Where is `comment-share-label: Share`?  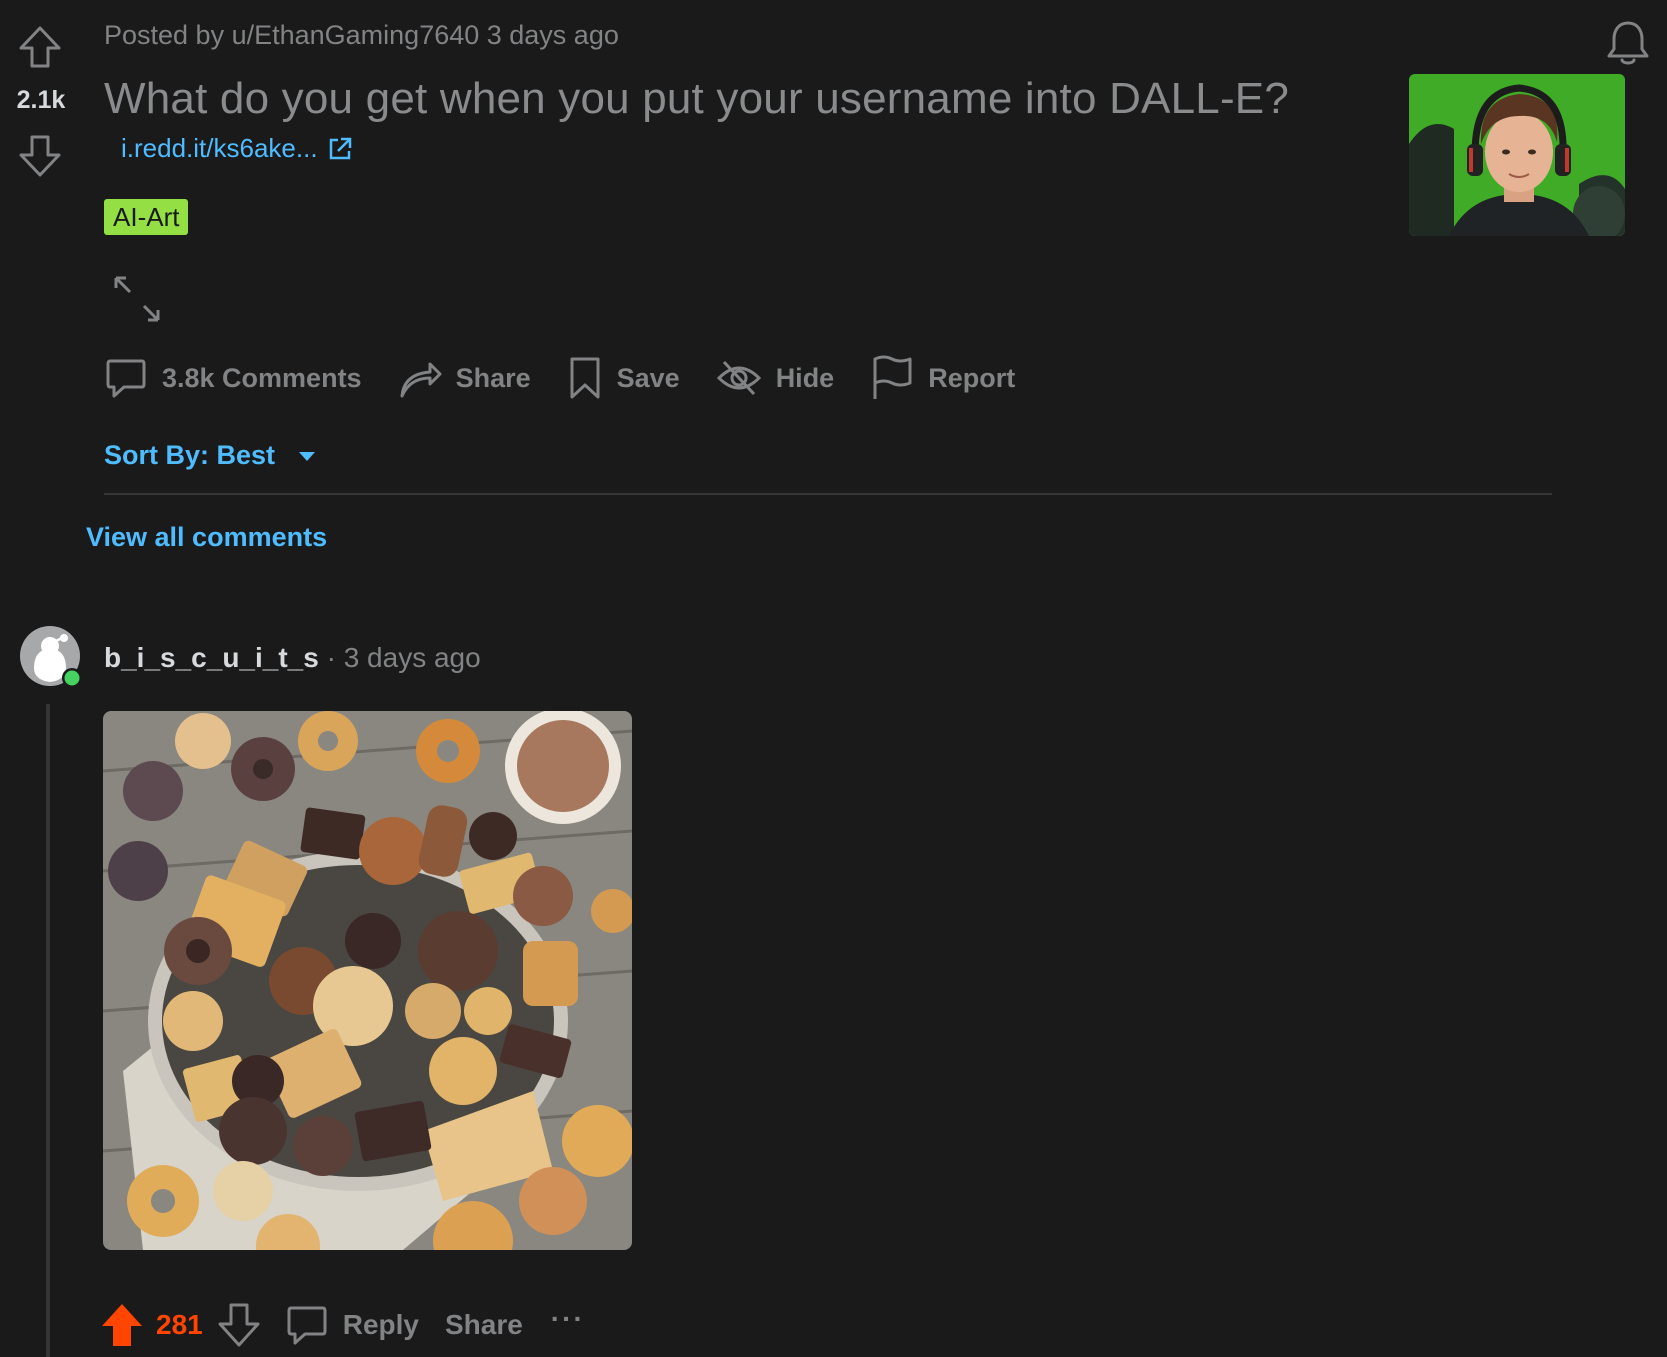
comment-share-label: Share is located at coordinates (483, 1324).